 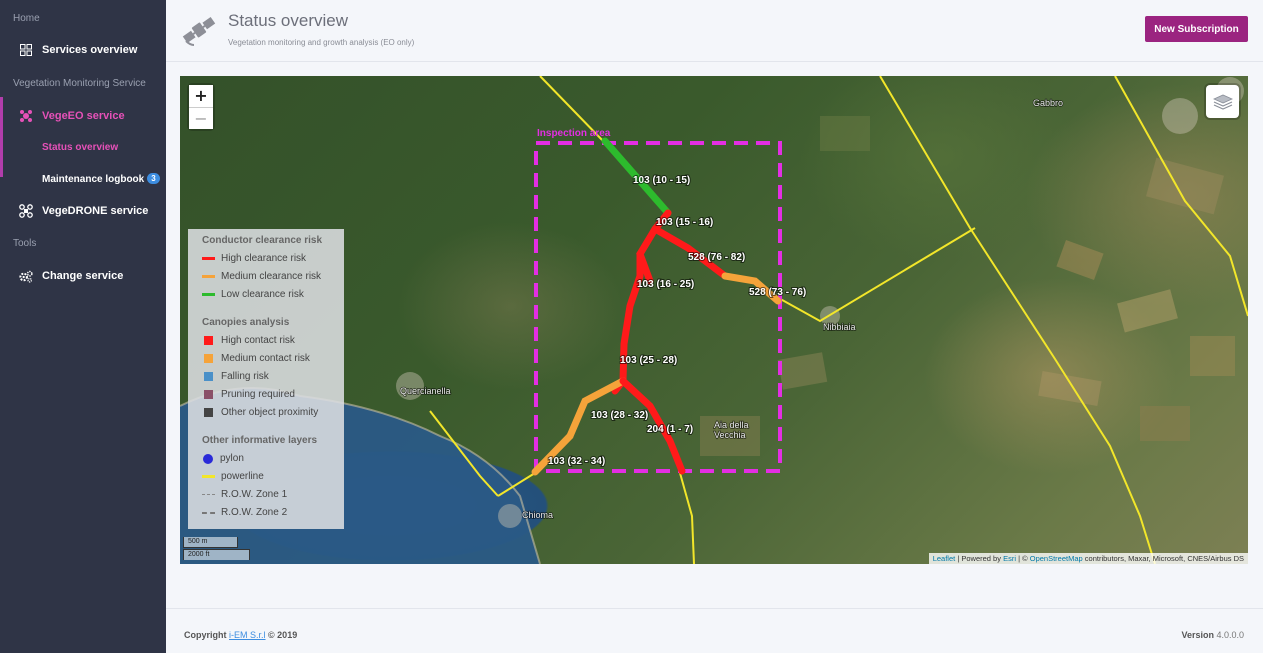 What do you see at coordinates (258, 340) in the screenshot?
I see `legend-label: High contact risk` at bounding box center [258, 340].